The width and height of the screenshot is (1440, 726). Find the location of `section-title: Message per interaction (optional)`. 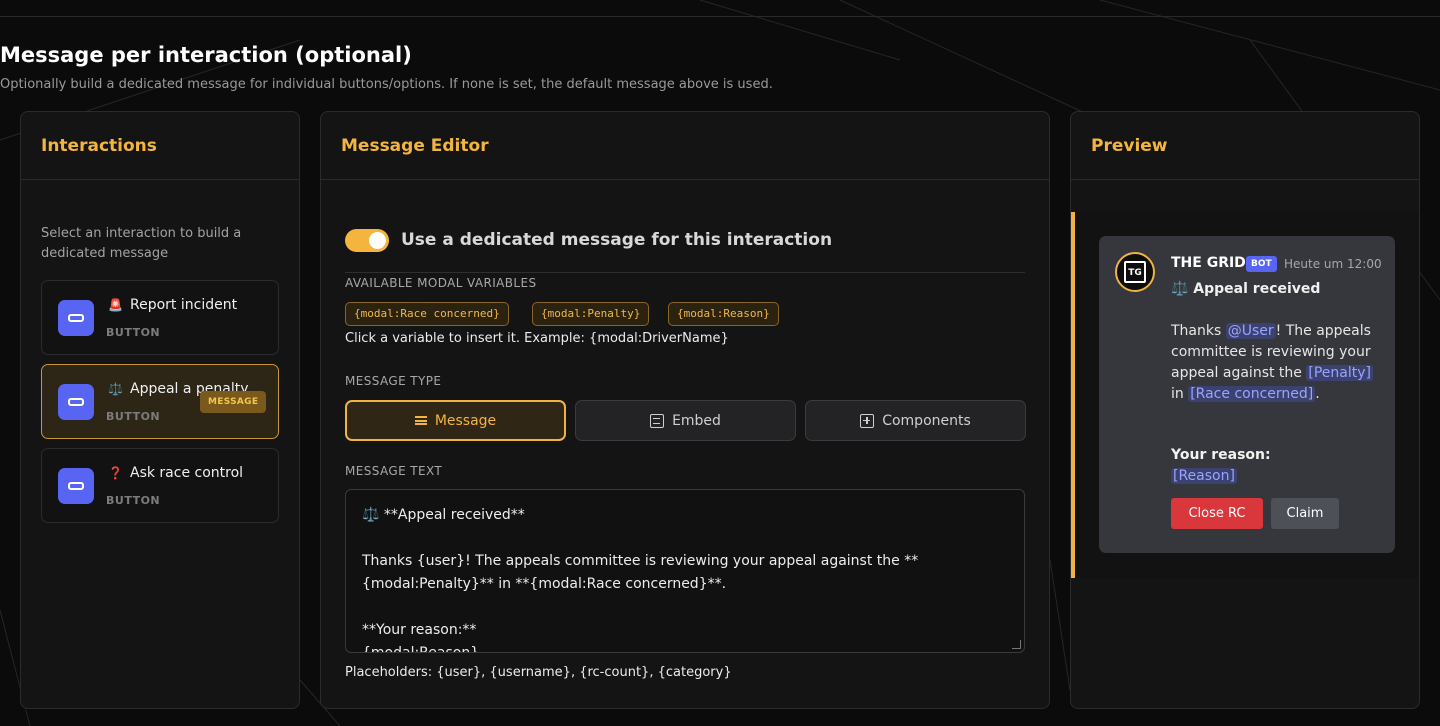

section-title: Message per interaction (optional) is located at coordinates (206, 55).